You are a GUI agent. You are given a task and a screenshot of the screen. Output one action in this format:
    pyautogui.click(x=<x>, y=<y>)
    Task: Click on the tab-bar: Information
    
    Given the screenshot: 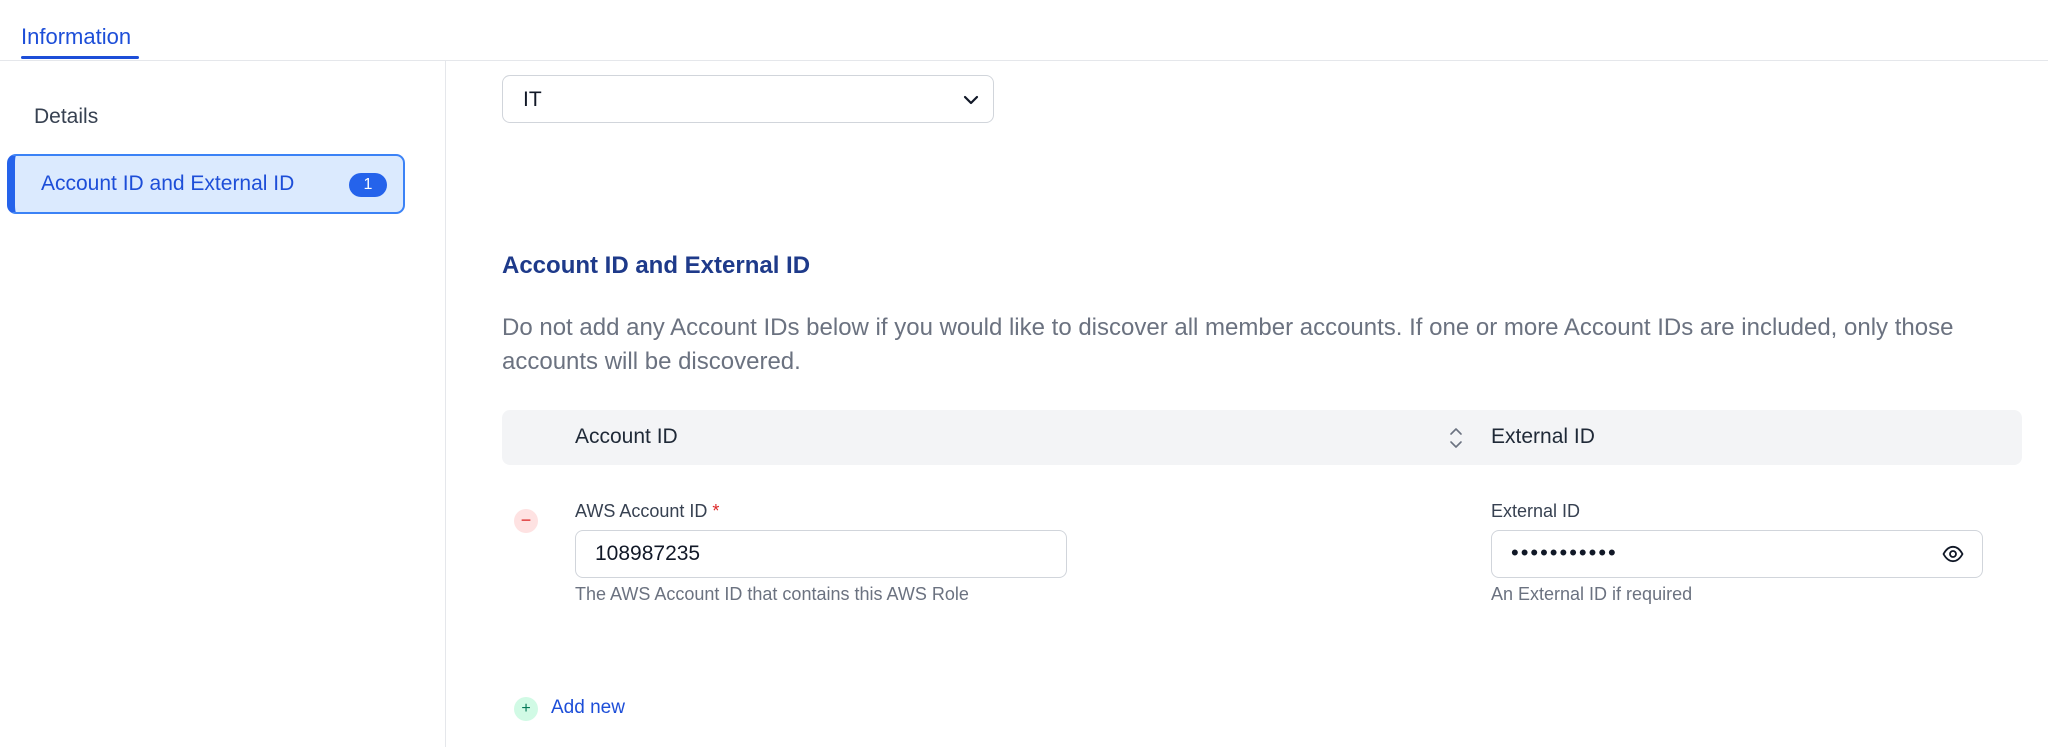 What is the action you would take?
    pyautogui.click(x=1024, y=30)
    